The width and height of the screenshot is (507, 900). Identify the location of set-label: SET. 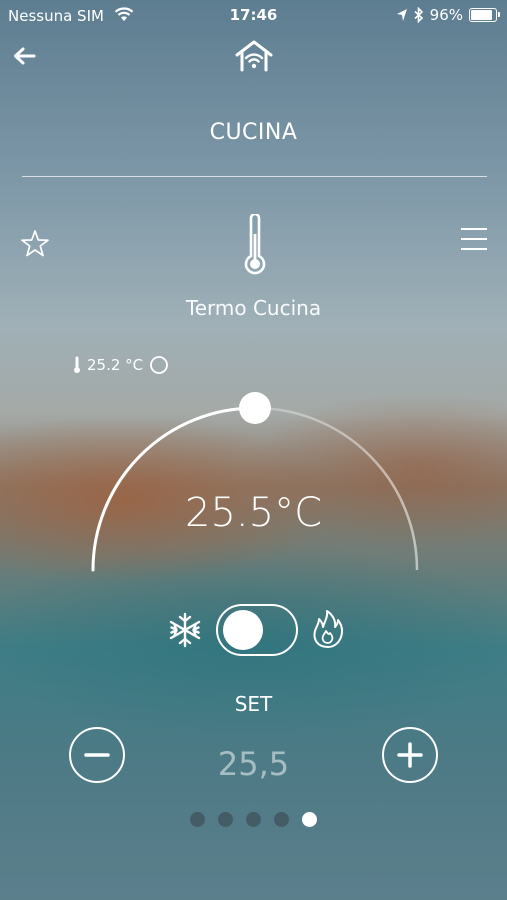
(253, 704).